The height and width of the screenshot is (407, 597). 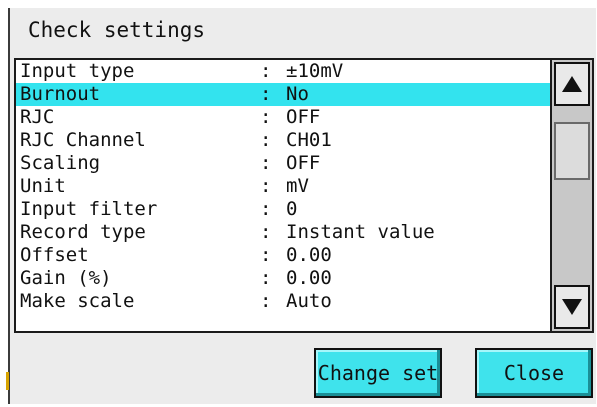 What do you see at coordinates (283, 186) in the screenshot?
I see `settings-row: Unit: mV` at bounding box center [283, 186].